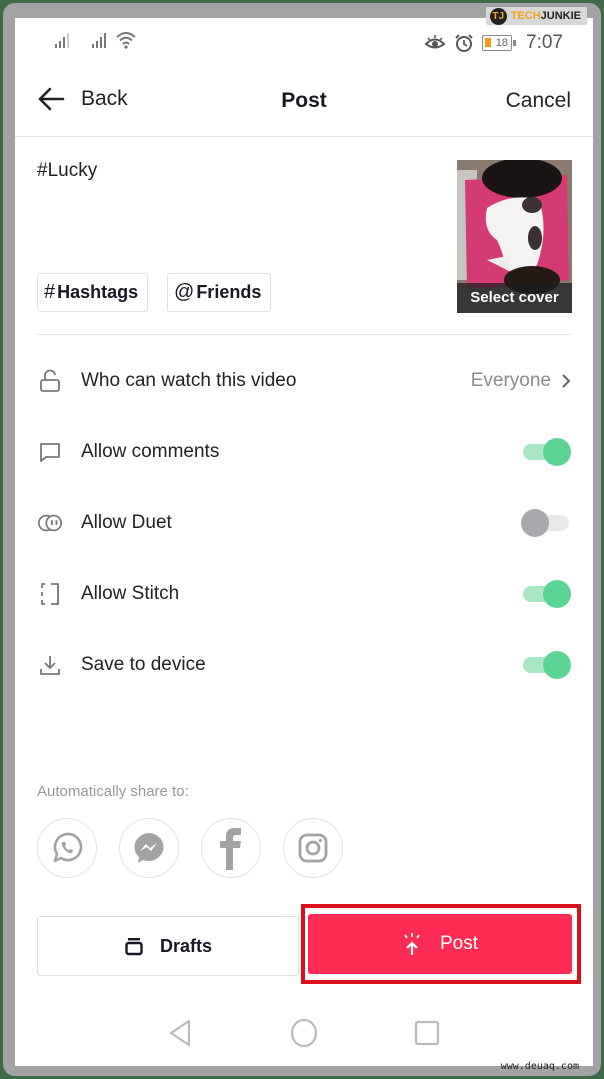 The image size is (604, 1079). Describe the element at coordinates (99, 40) in the screenshot. I see `signal-sim2-icon` at that location.